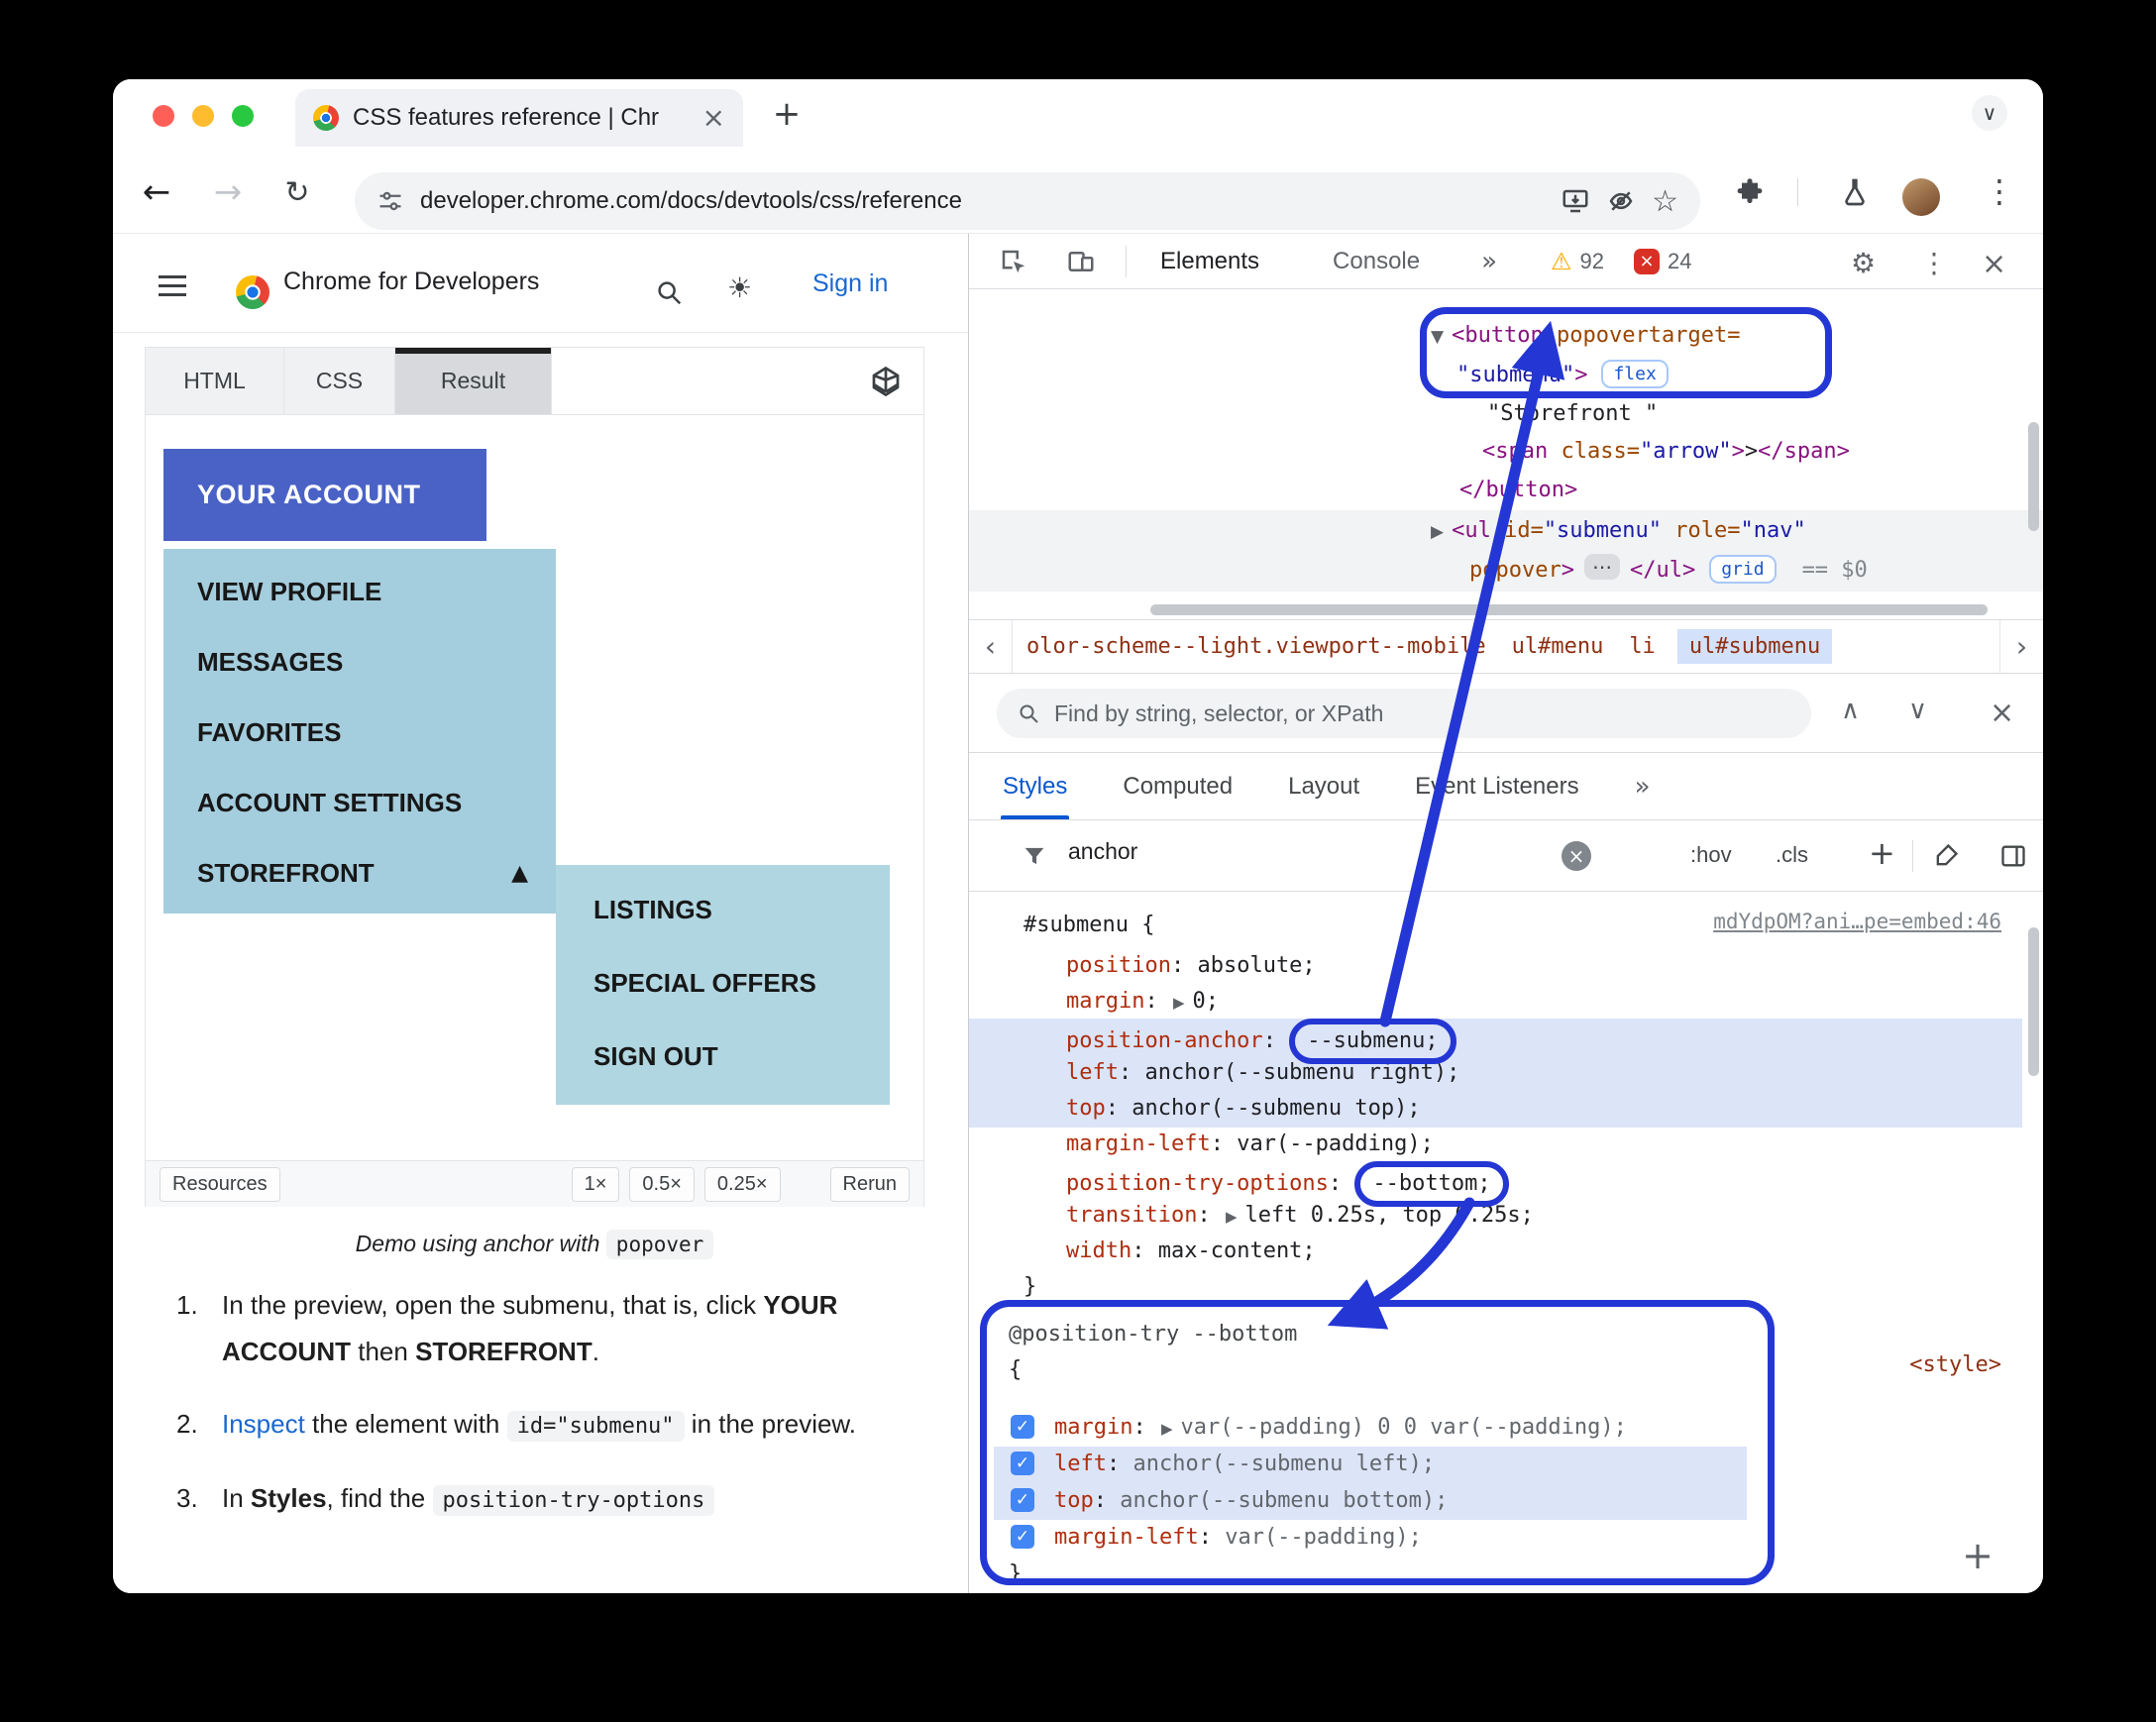 The width and height of the screenshot is (2156, 1722). Describe the element at coordinates (1946, 856) in the screenshot. I see `element-state-brush-icon` at that location.